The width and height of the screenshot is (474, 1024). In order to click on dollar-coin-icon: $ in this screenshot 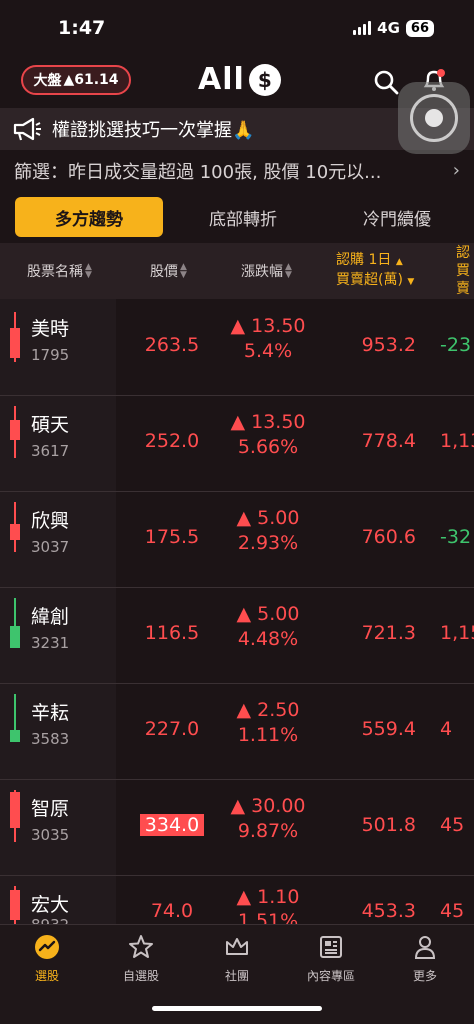, I will do `click(264, 79)`.